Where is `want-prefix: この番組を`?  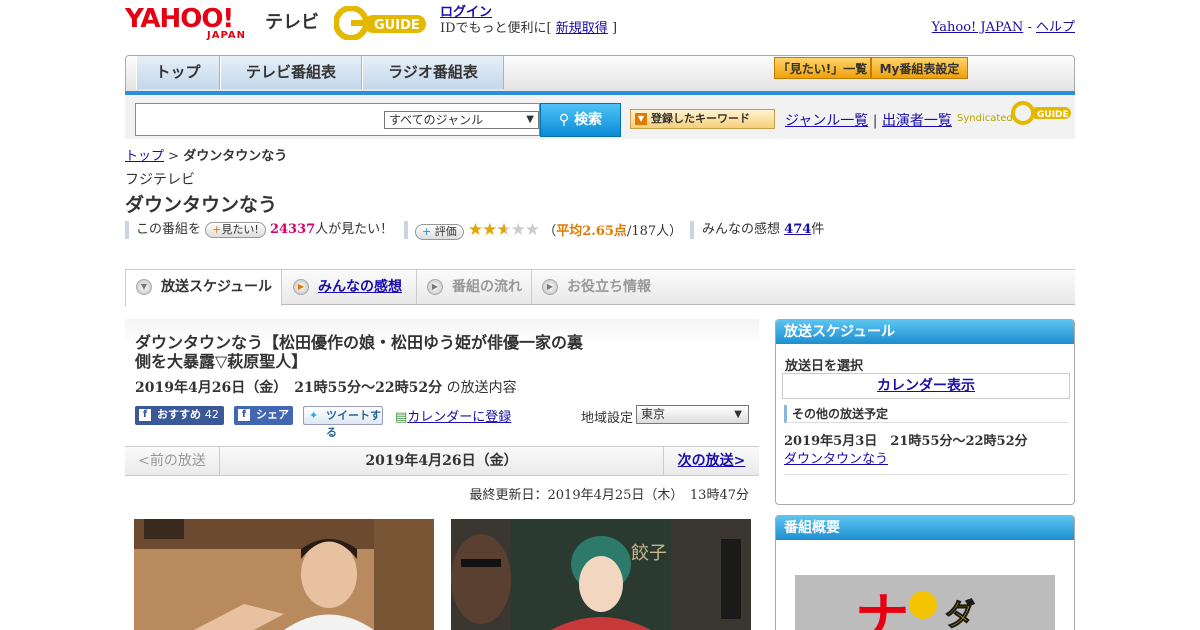
want-prefix: この番組を is located at coordinates (169, 229).